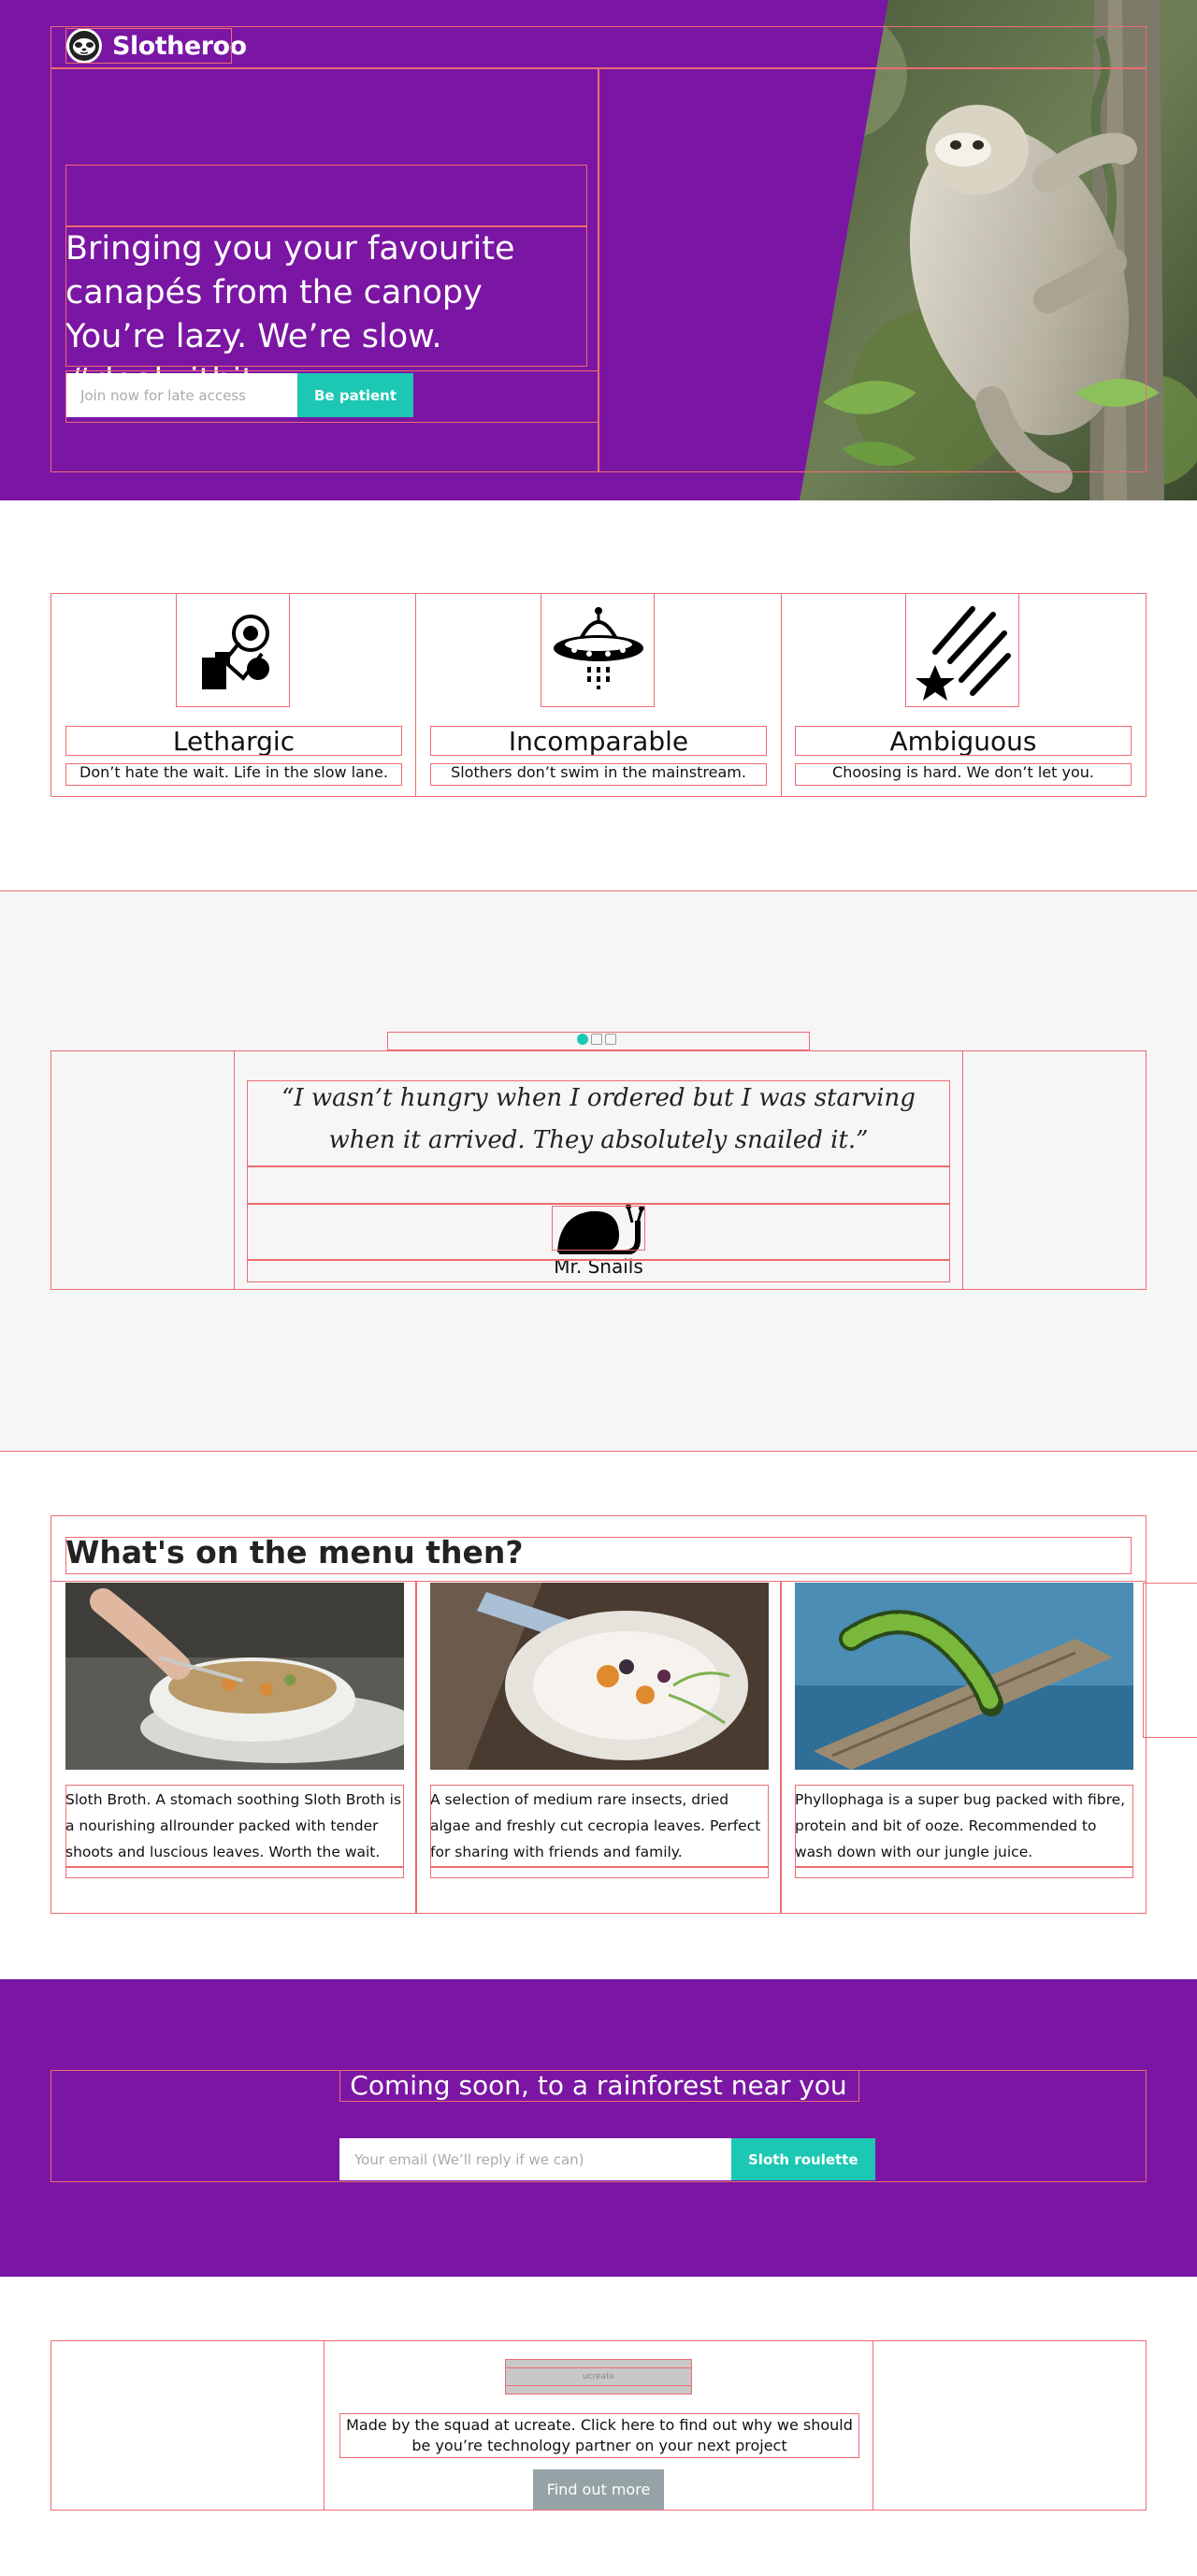  Describe the element at coordinates (181, 395) in the screenshot. I see `late-access-email-input` at that location.